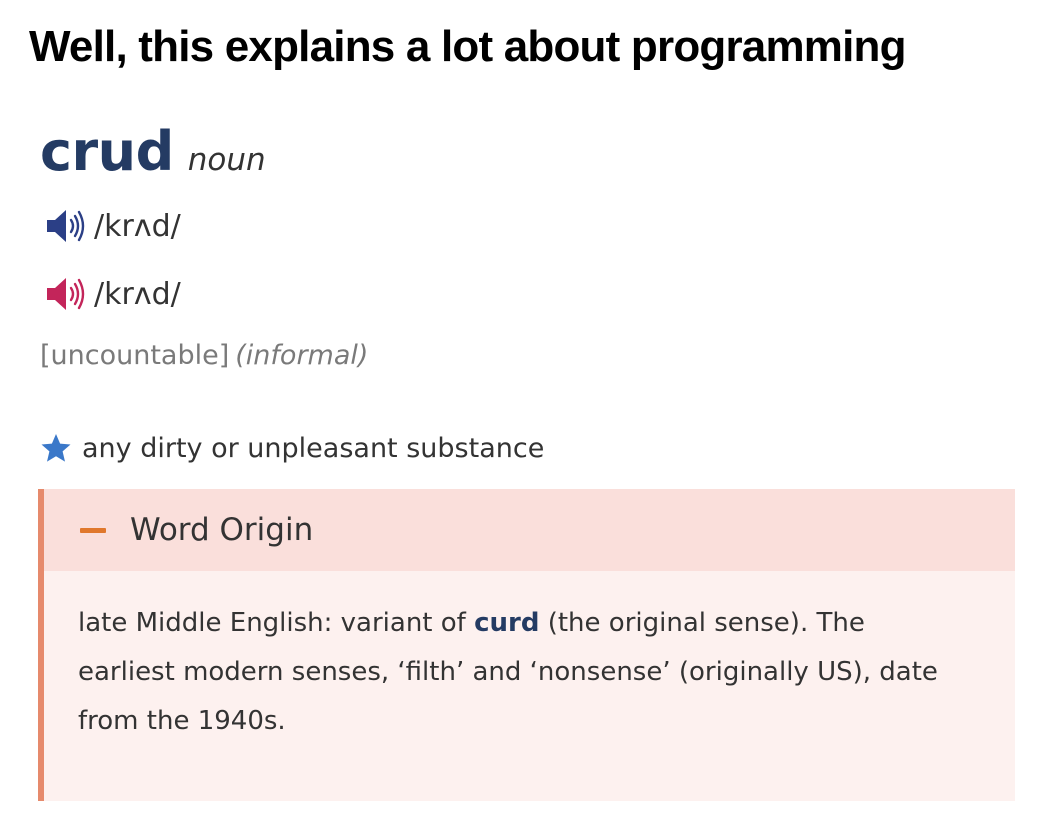  I want to click on pronunciation-row-british: /krʌd/, so click(112, 226).